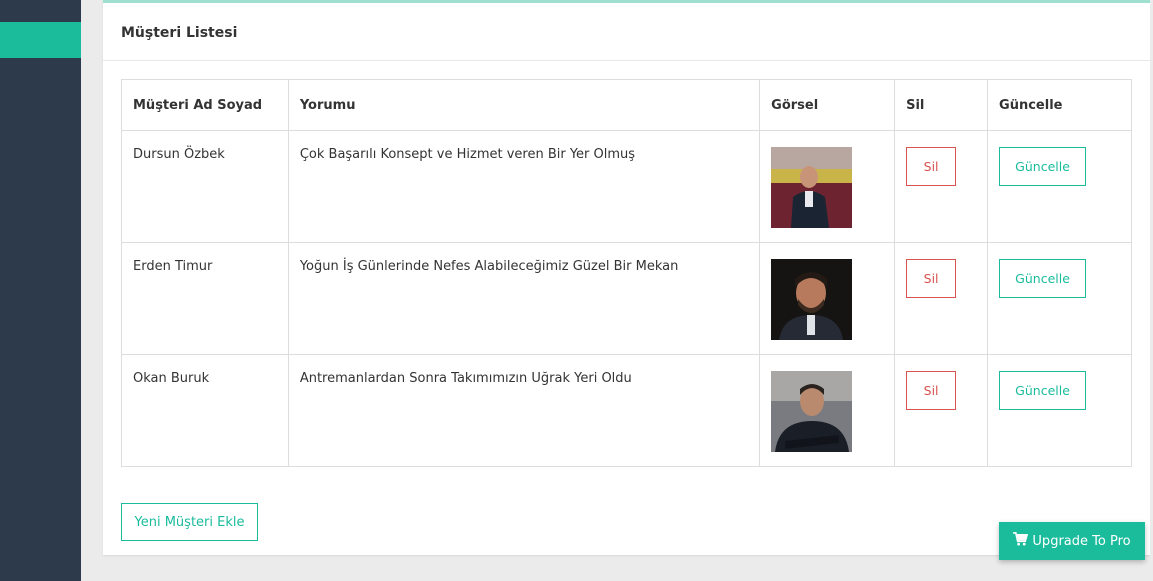  Describe the element at coordinates (1081, 541) in the screenshot. I see `upgrade-label: Upgrade To Pro` at that location.